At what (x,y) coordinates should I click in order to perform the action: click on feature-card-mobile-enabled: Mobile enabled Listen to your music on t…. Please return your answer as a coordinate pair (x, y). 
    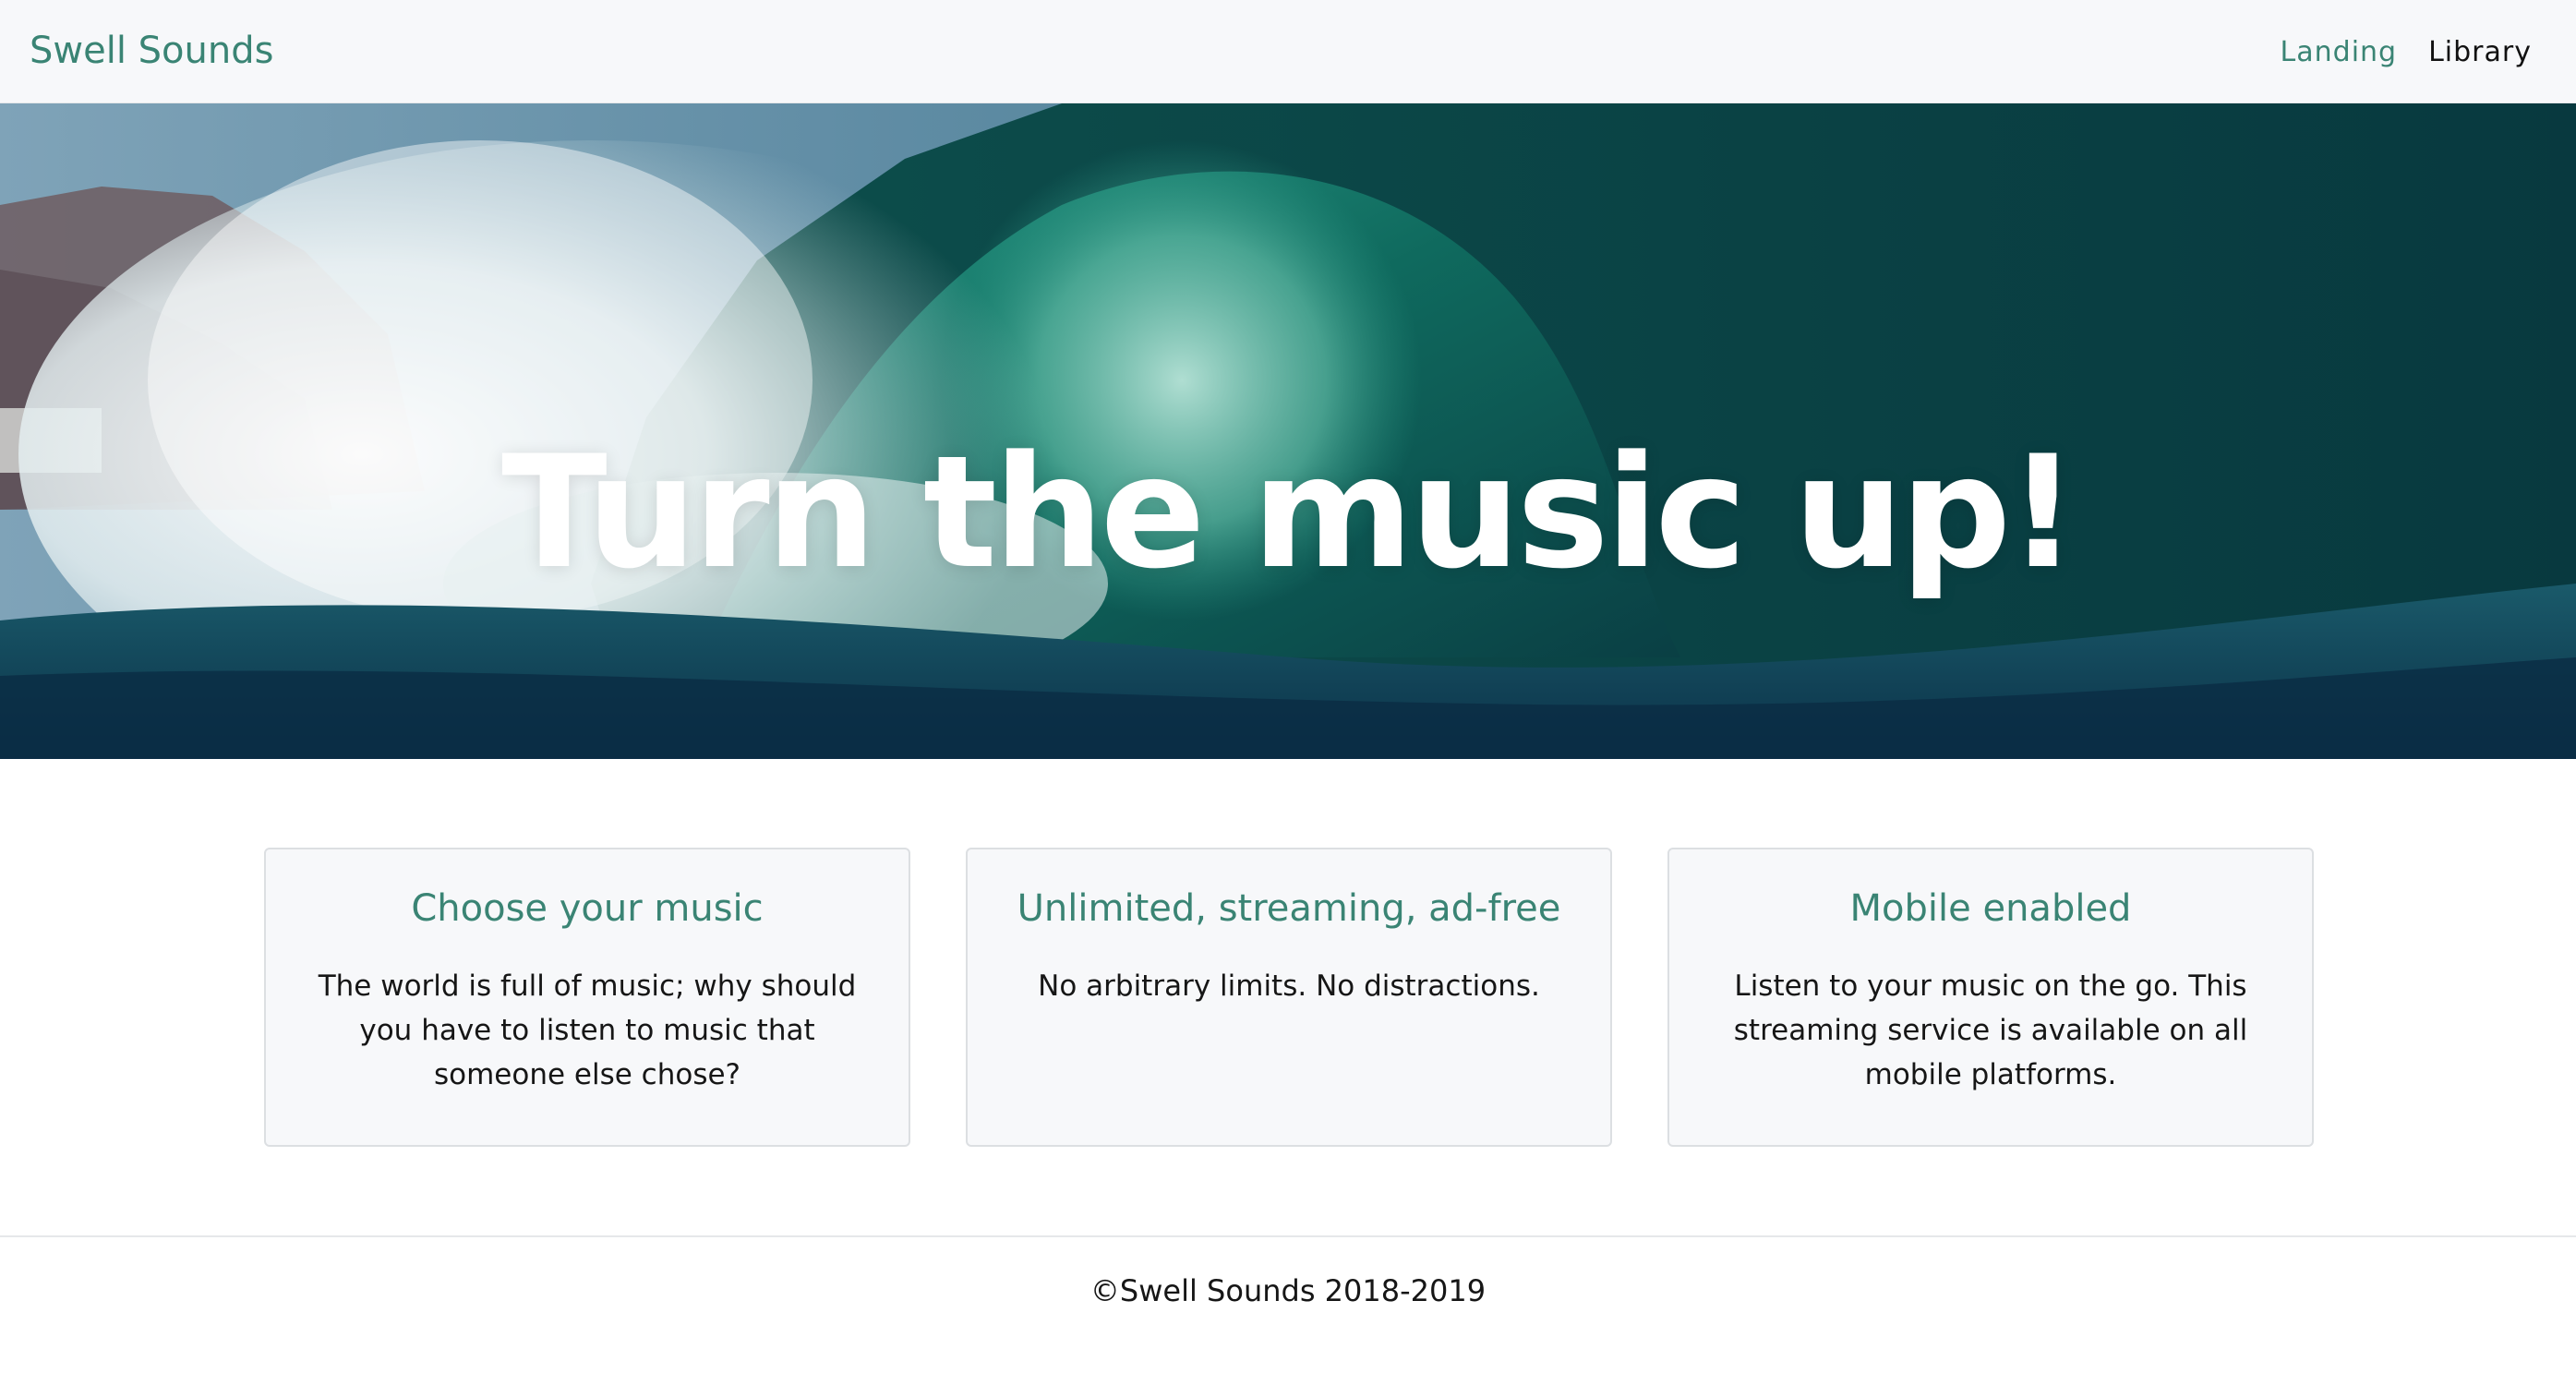
    Looking at the image, I should click on (1990, 997).